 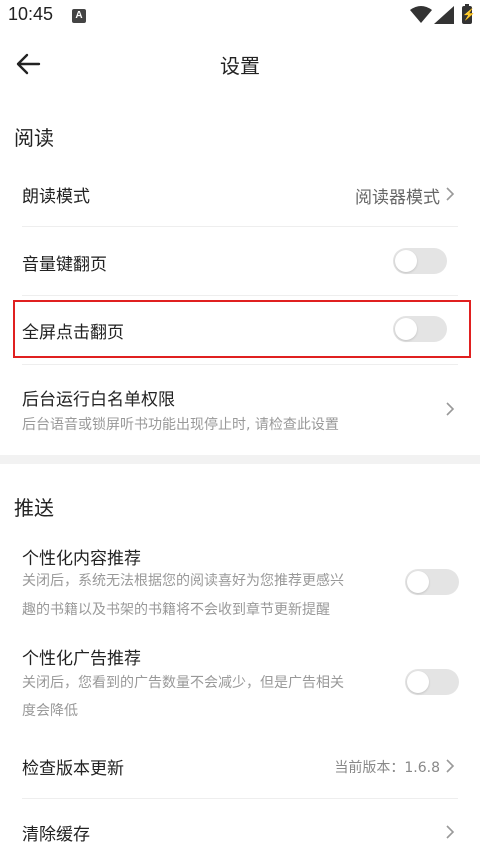 What do you see at coordinates (240, 261) in the screenshot?
I see `volume-key-turn-row: 音量键翻页` at bounding box center [240, 261].